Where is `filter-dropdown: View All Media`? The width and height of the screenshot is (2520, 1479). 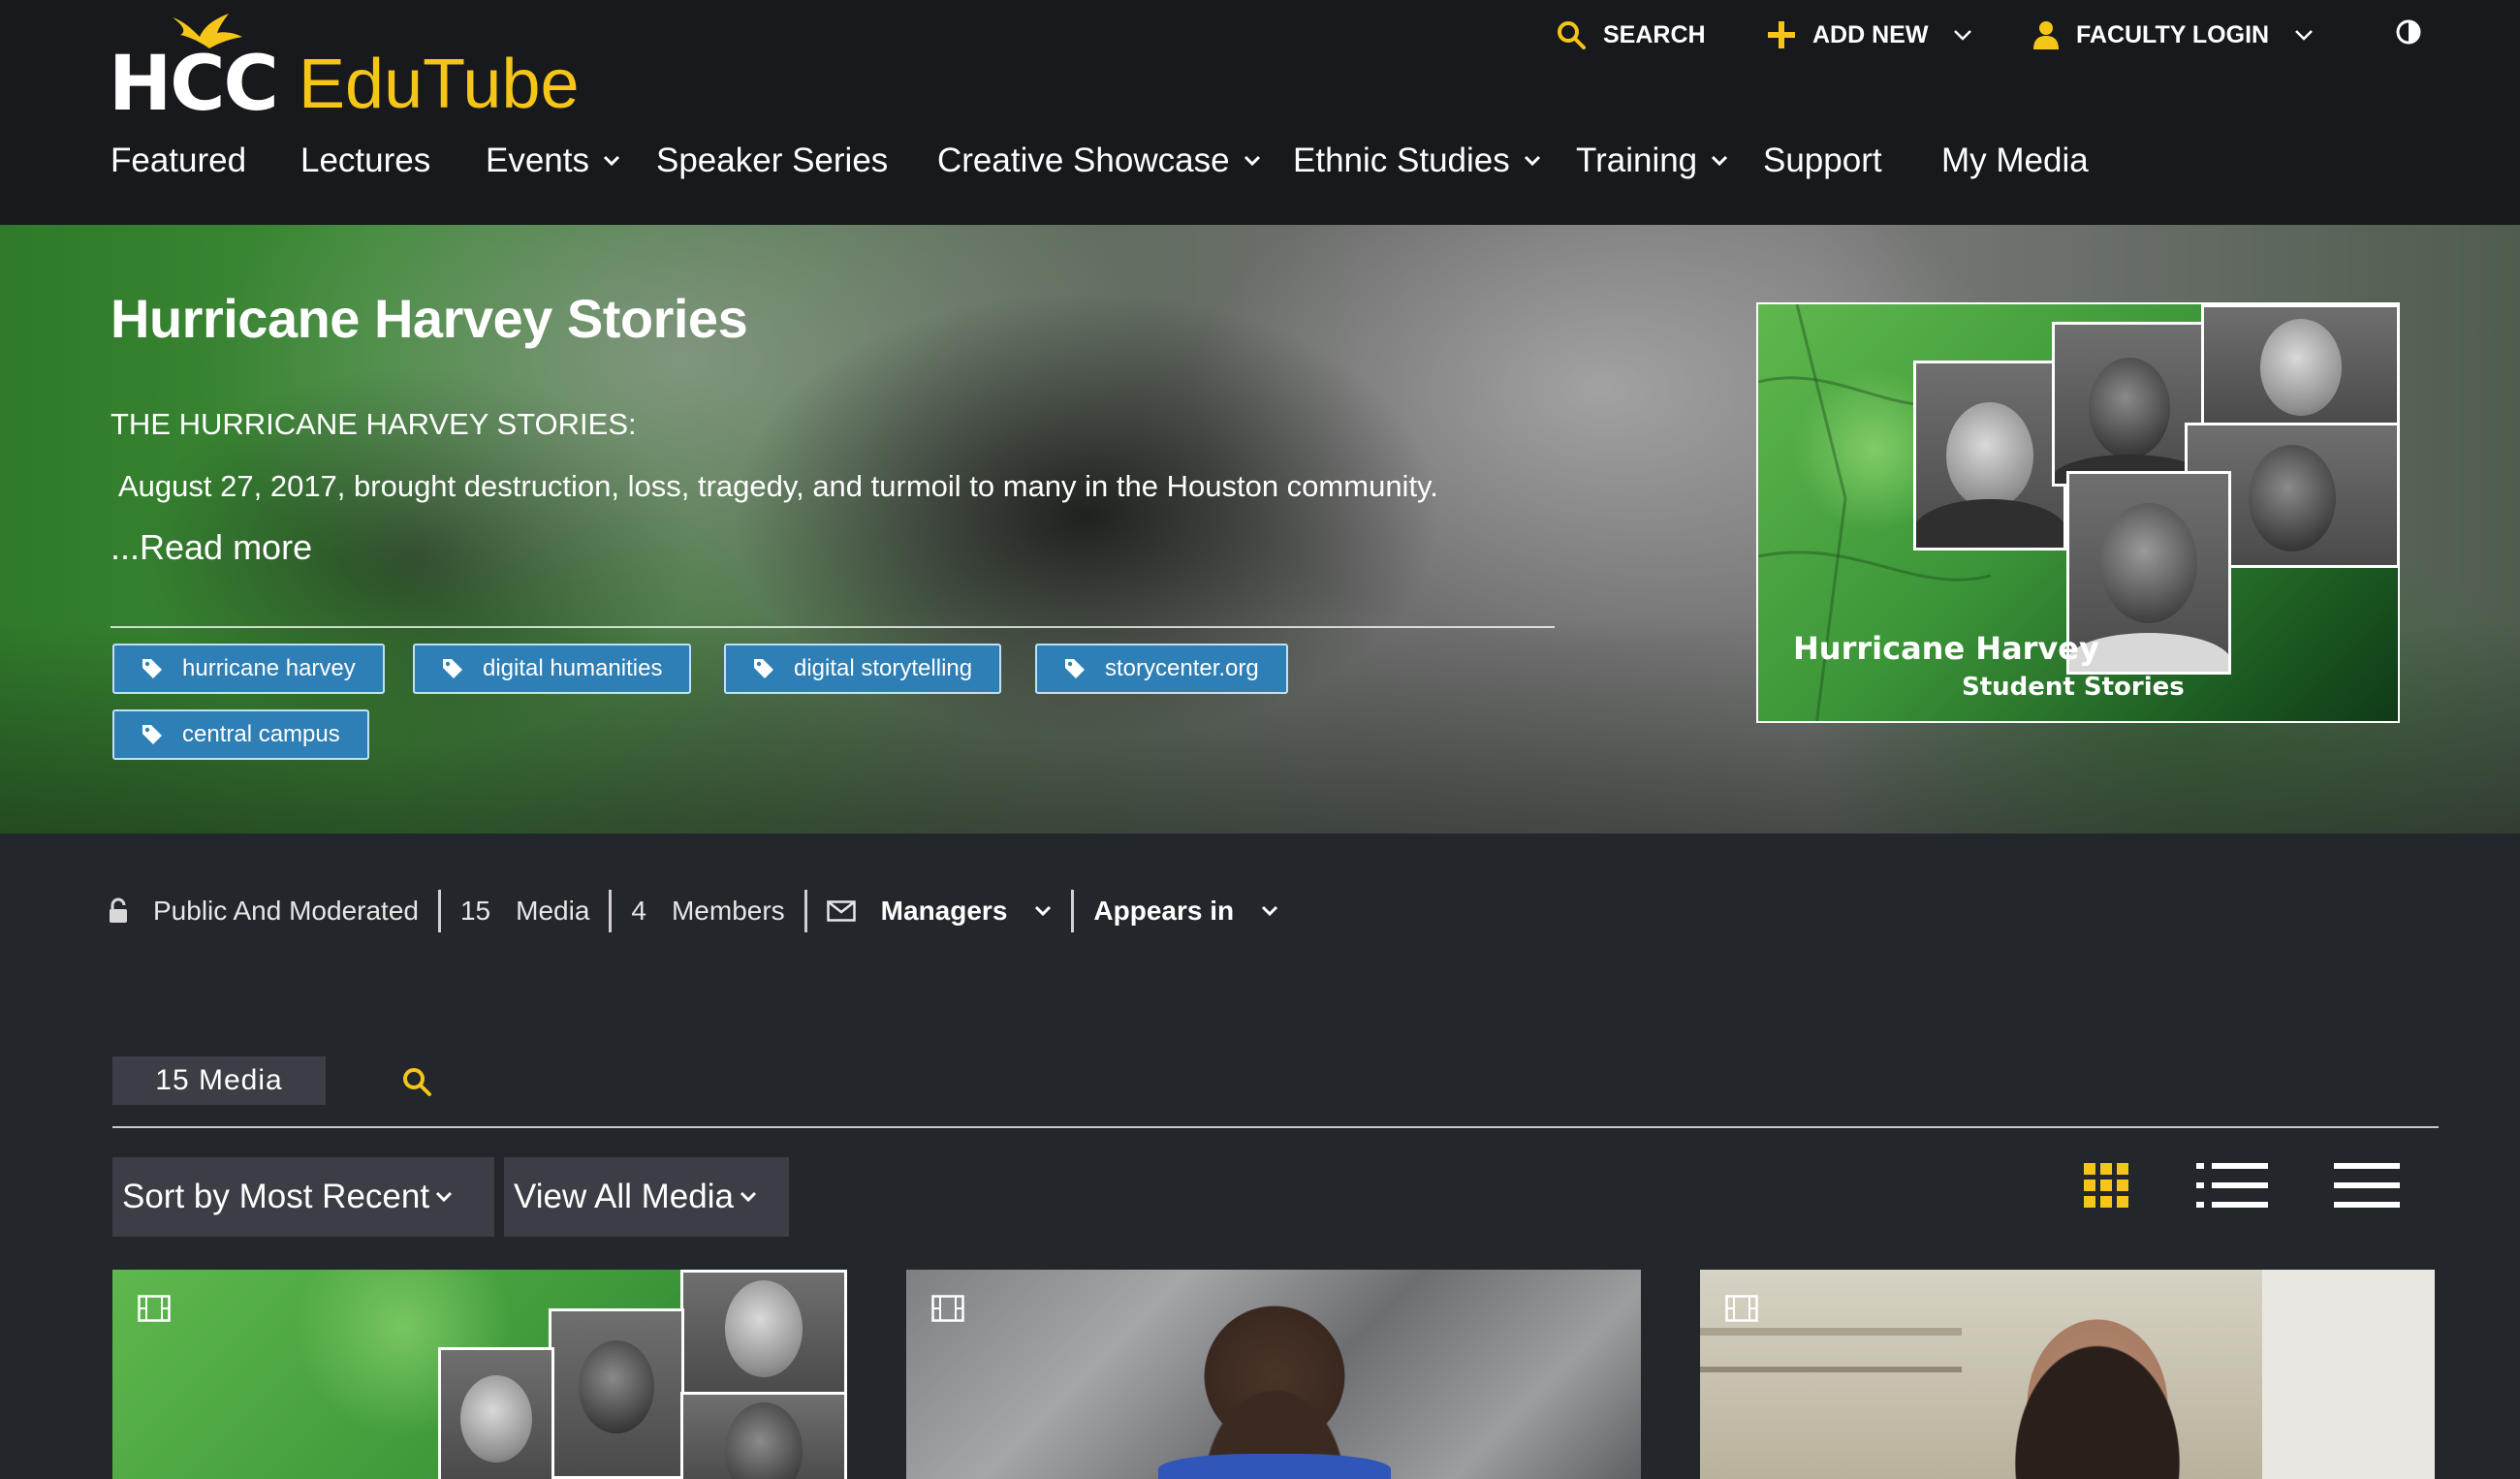
filter-dropdown: View All Media is located at coordinates (647, 1197).